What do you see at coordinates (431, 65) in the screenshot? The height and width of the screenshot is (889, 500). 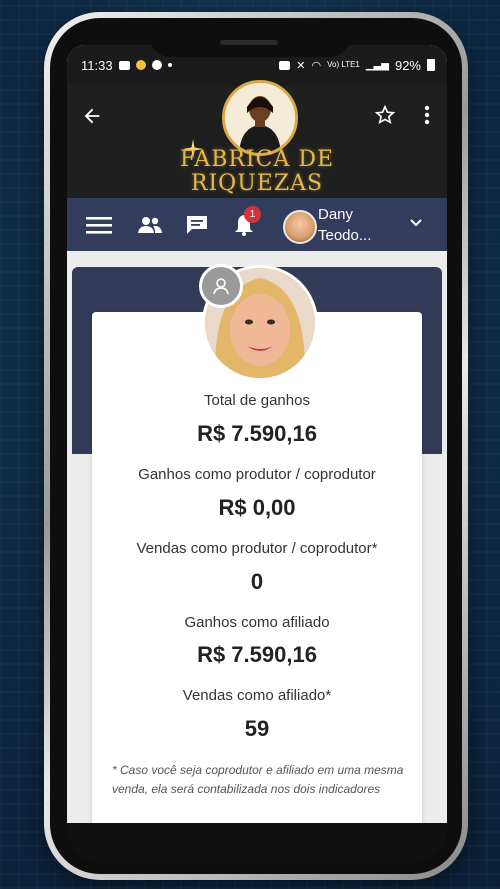 I see `battery-icon` at bounding box center [431, 65].